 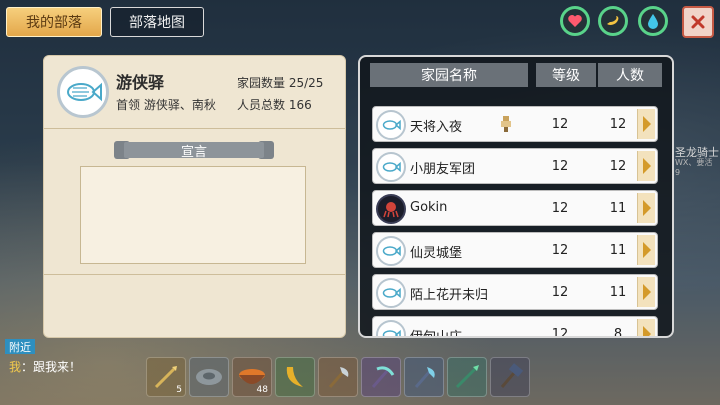 What do you see at coordinates (179, 105) in the screenshot?
I see `leader-names: 游侠驿、南秋` at bounding box center [179, 105].